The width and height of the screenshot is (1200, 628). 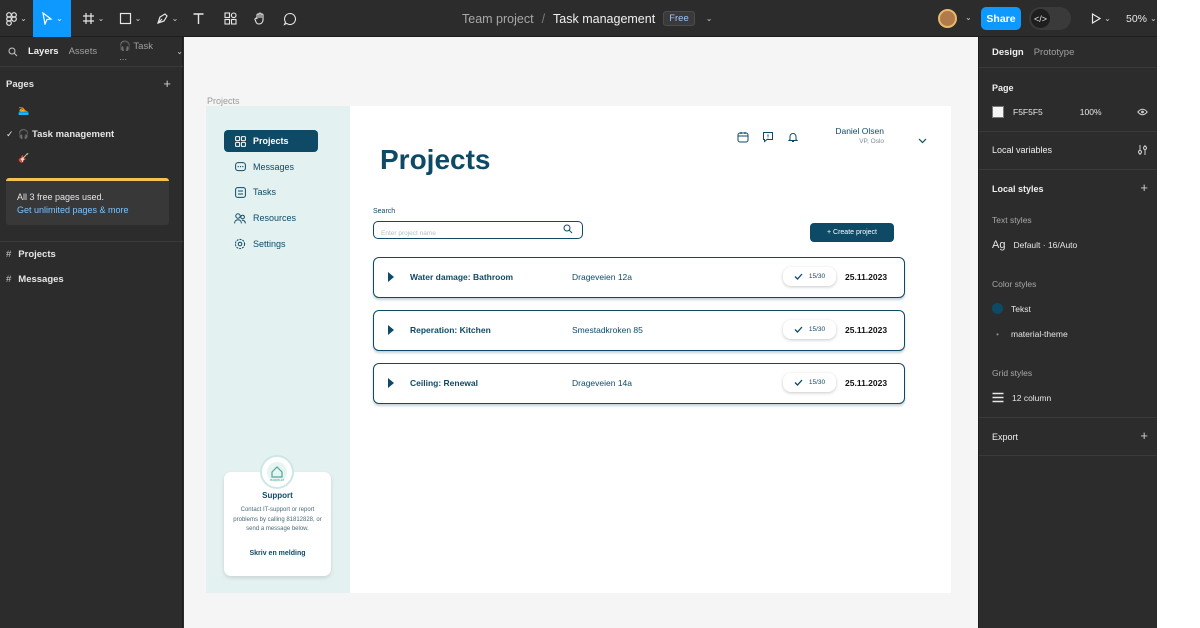 What do you see at coordinates (167, 83) in the screenshot?
I see `add-page-icon: +` at bounding box center [167, 83].